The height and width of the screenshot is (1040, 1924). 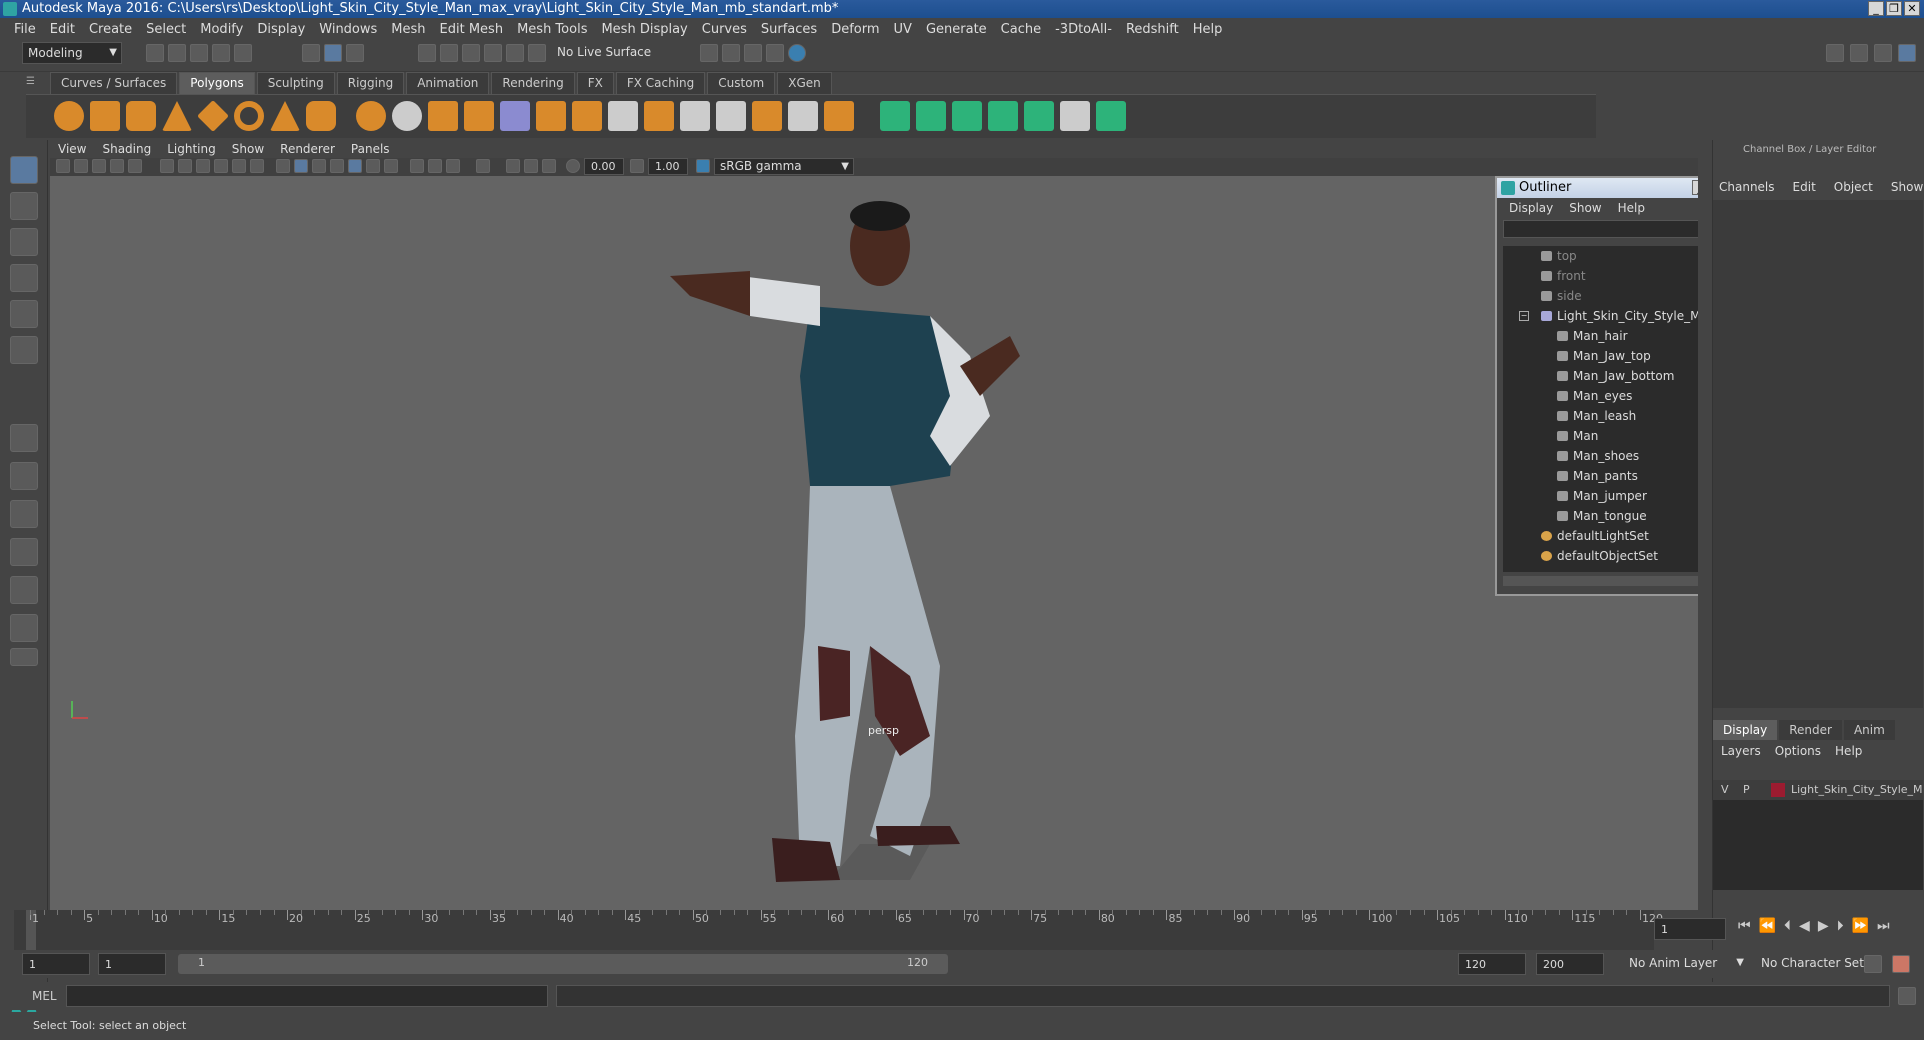 I want to click on outliner-item: Man_pants, so click(x=1600, y=476).